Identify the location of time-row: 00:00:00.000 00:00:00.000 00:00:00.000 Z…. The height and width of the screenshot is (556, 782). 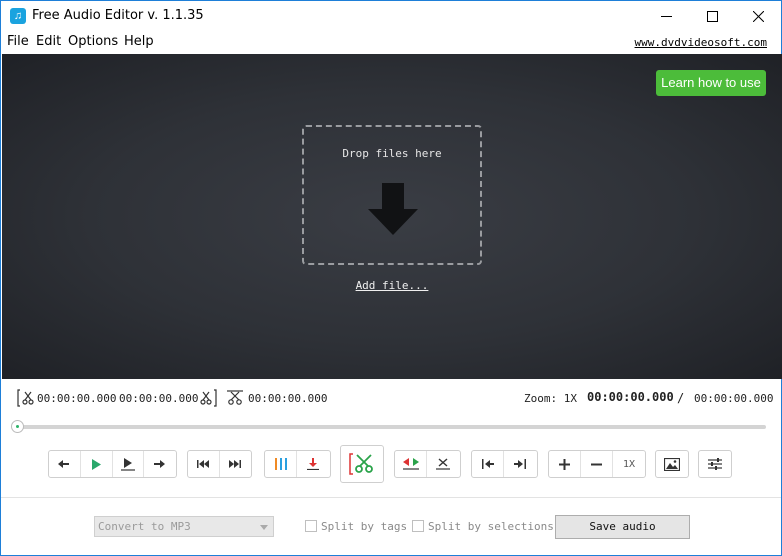
(391, 398).